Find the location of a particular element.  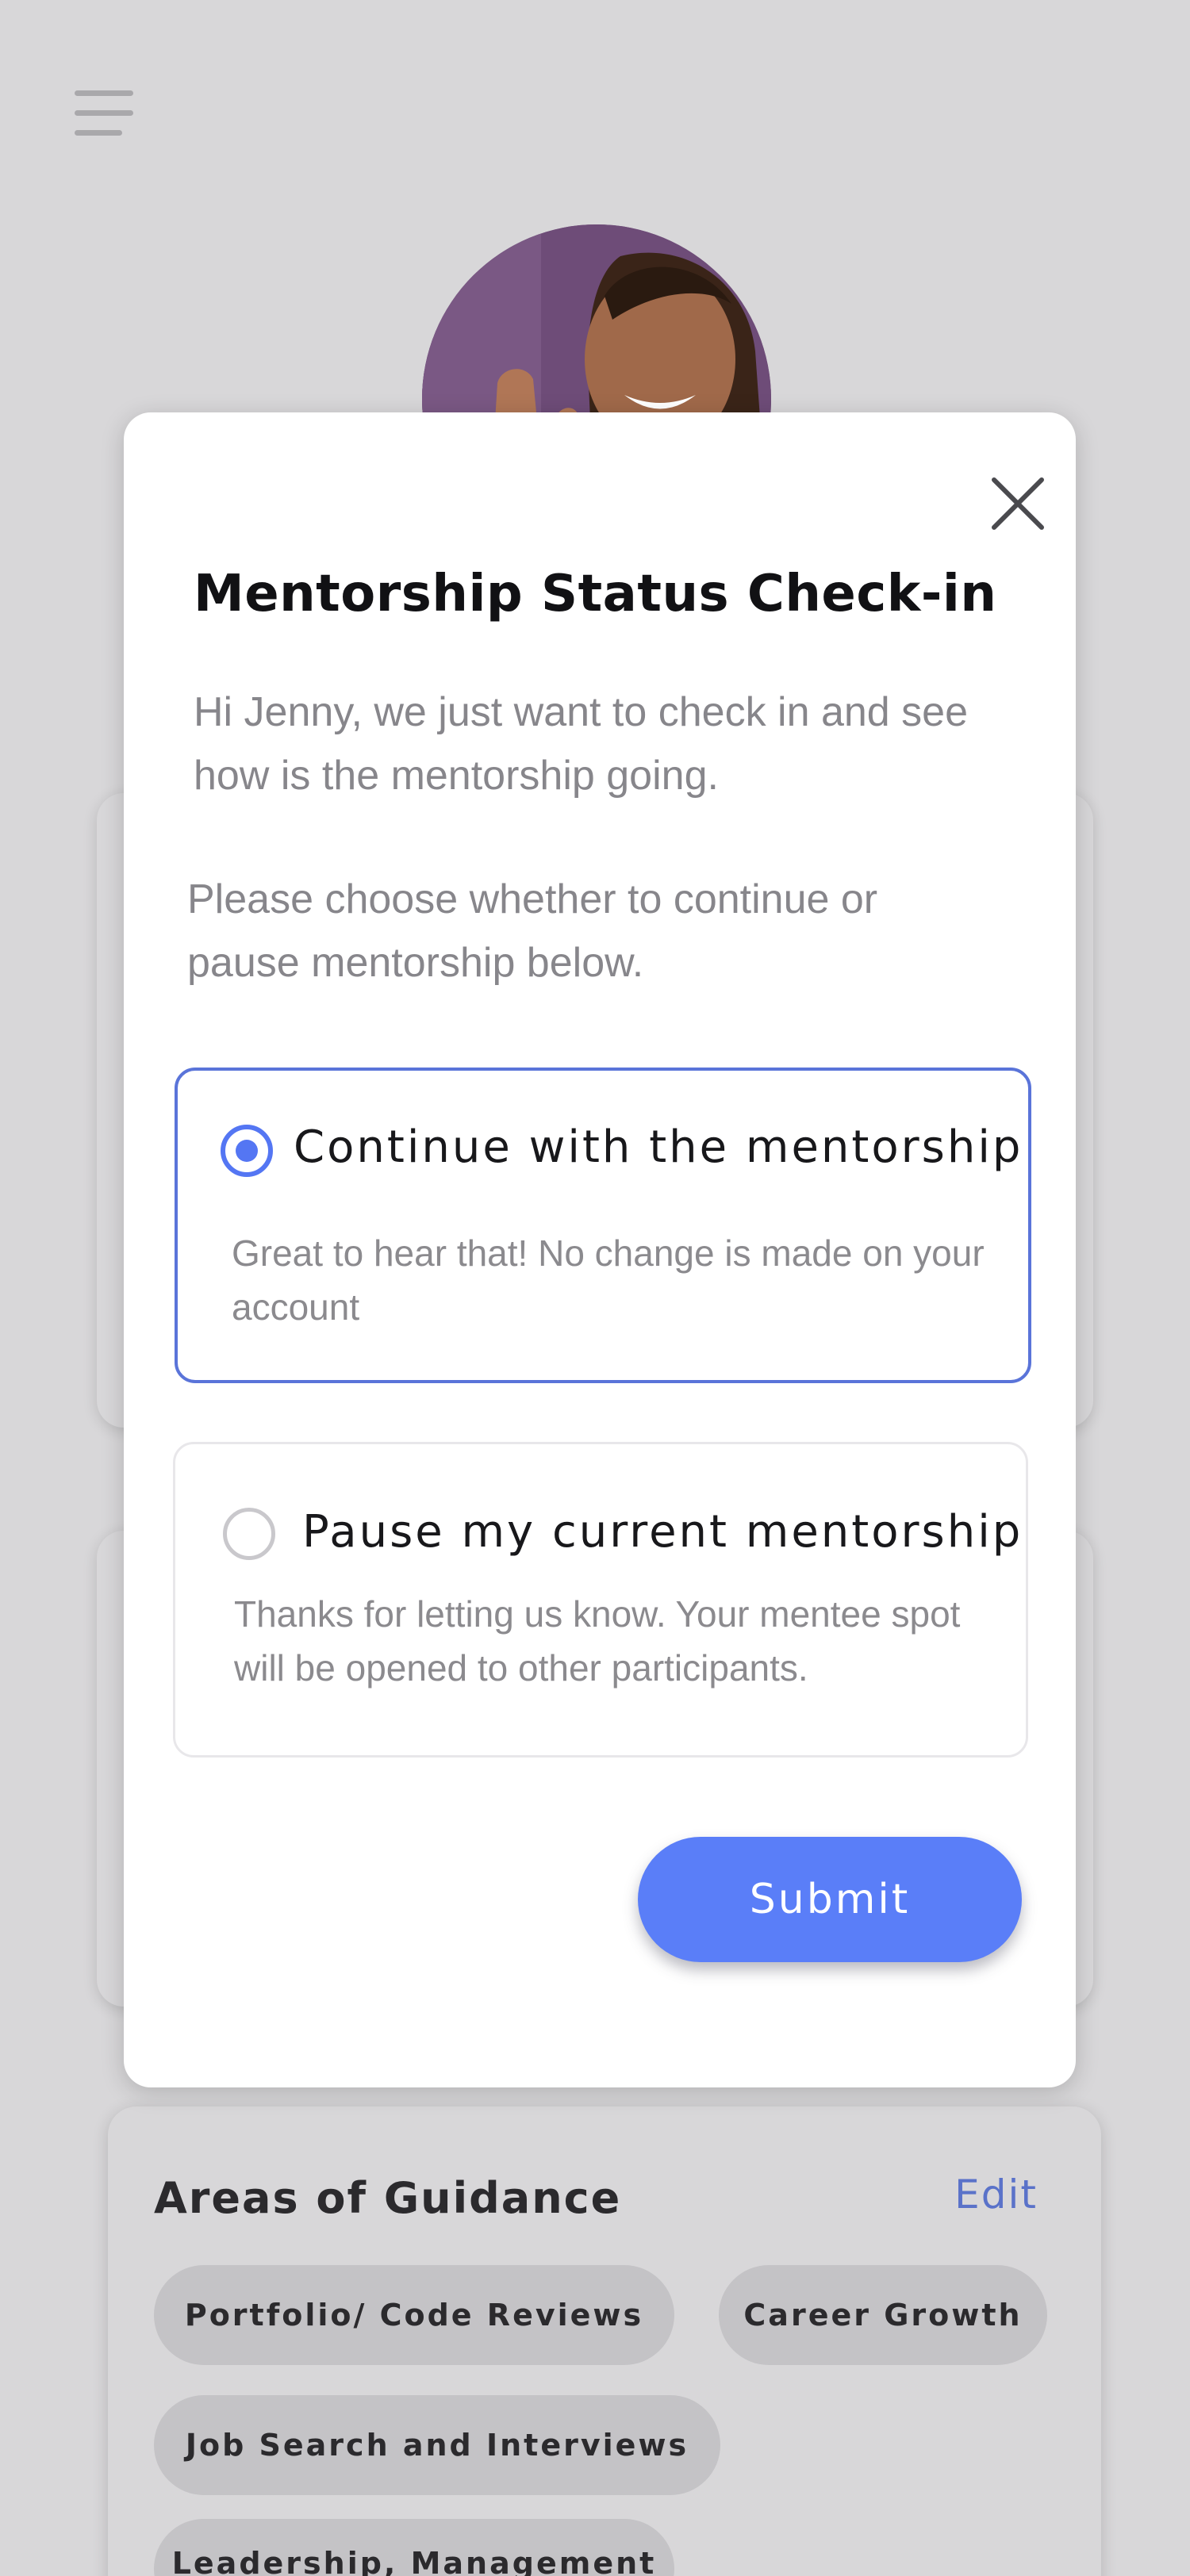

modal-title: Mentorship Status Check-in is located at coordinates (595, 594).